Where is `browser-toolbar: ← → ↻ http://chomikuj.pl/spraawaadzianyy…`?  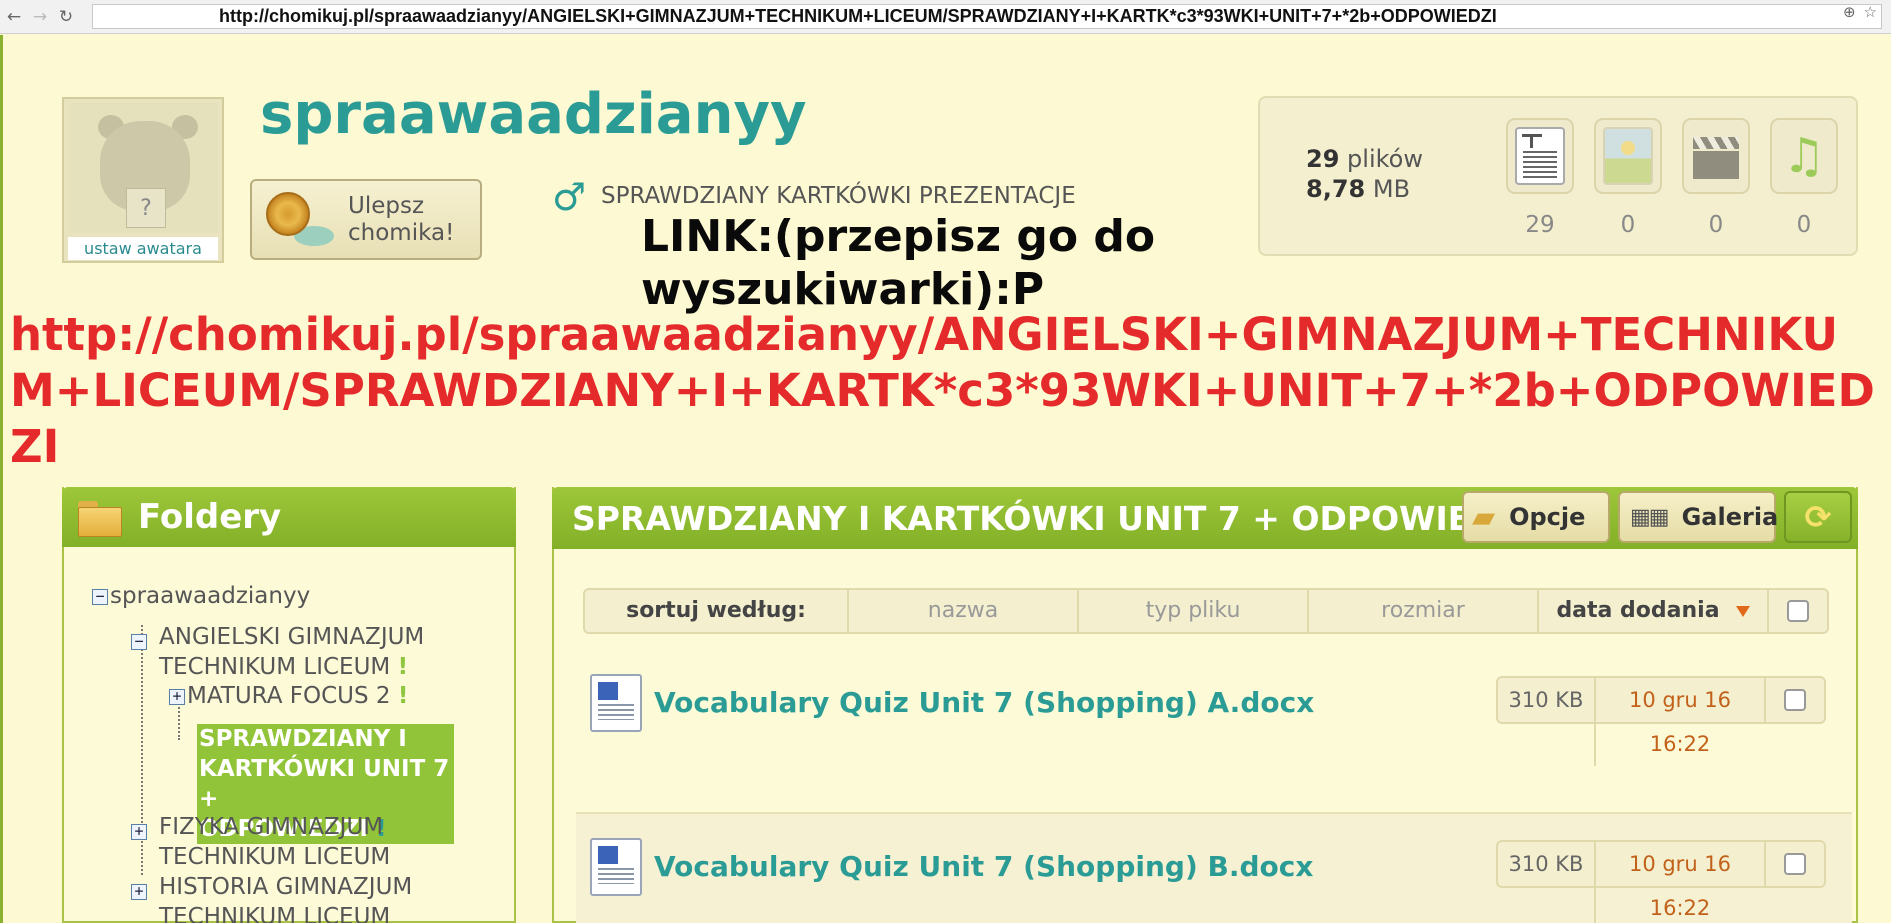 browser-toolbar: ← → ↻ http://chomikuj.pl/spraawaadzianyy… is located at coordinates (945, 17).